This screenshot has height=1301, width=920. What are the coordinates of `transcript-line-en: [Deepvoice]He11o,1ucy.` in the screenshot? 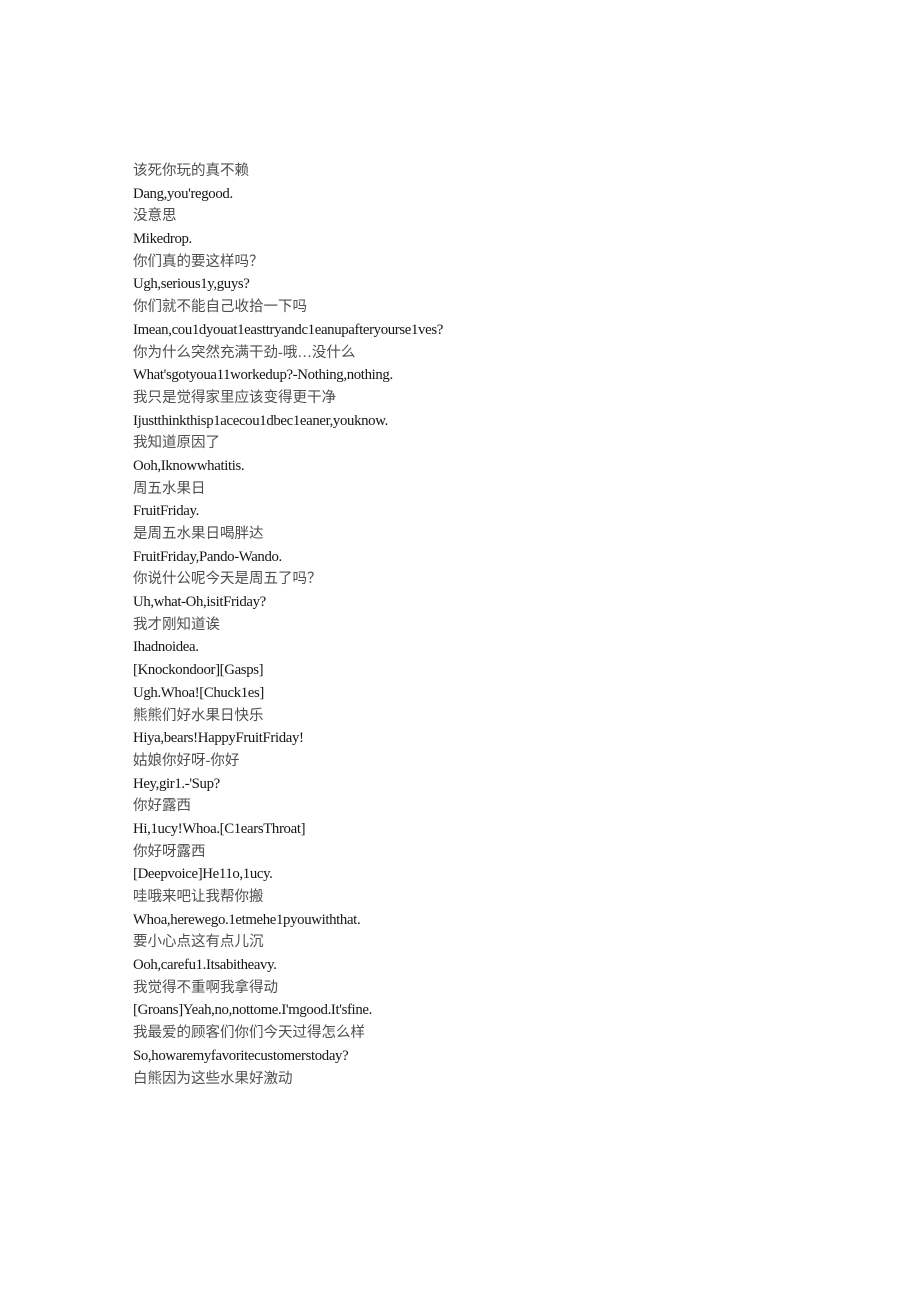 It's located at (203, 874).